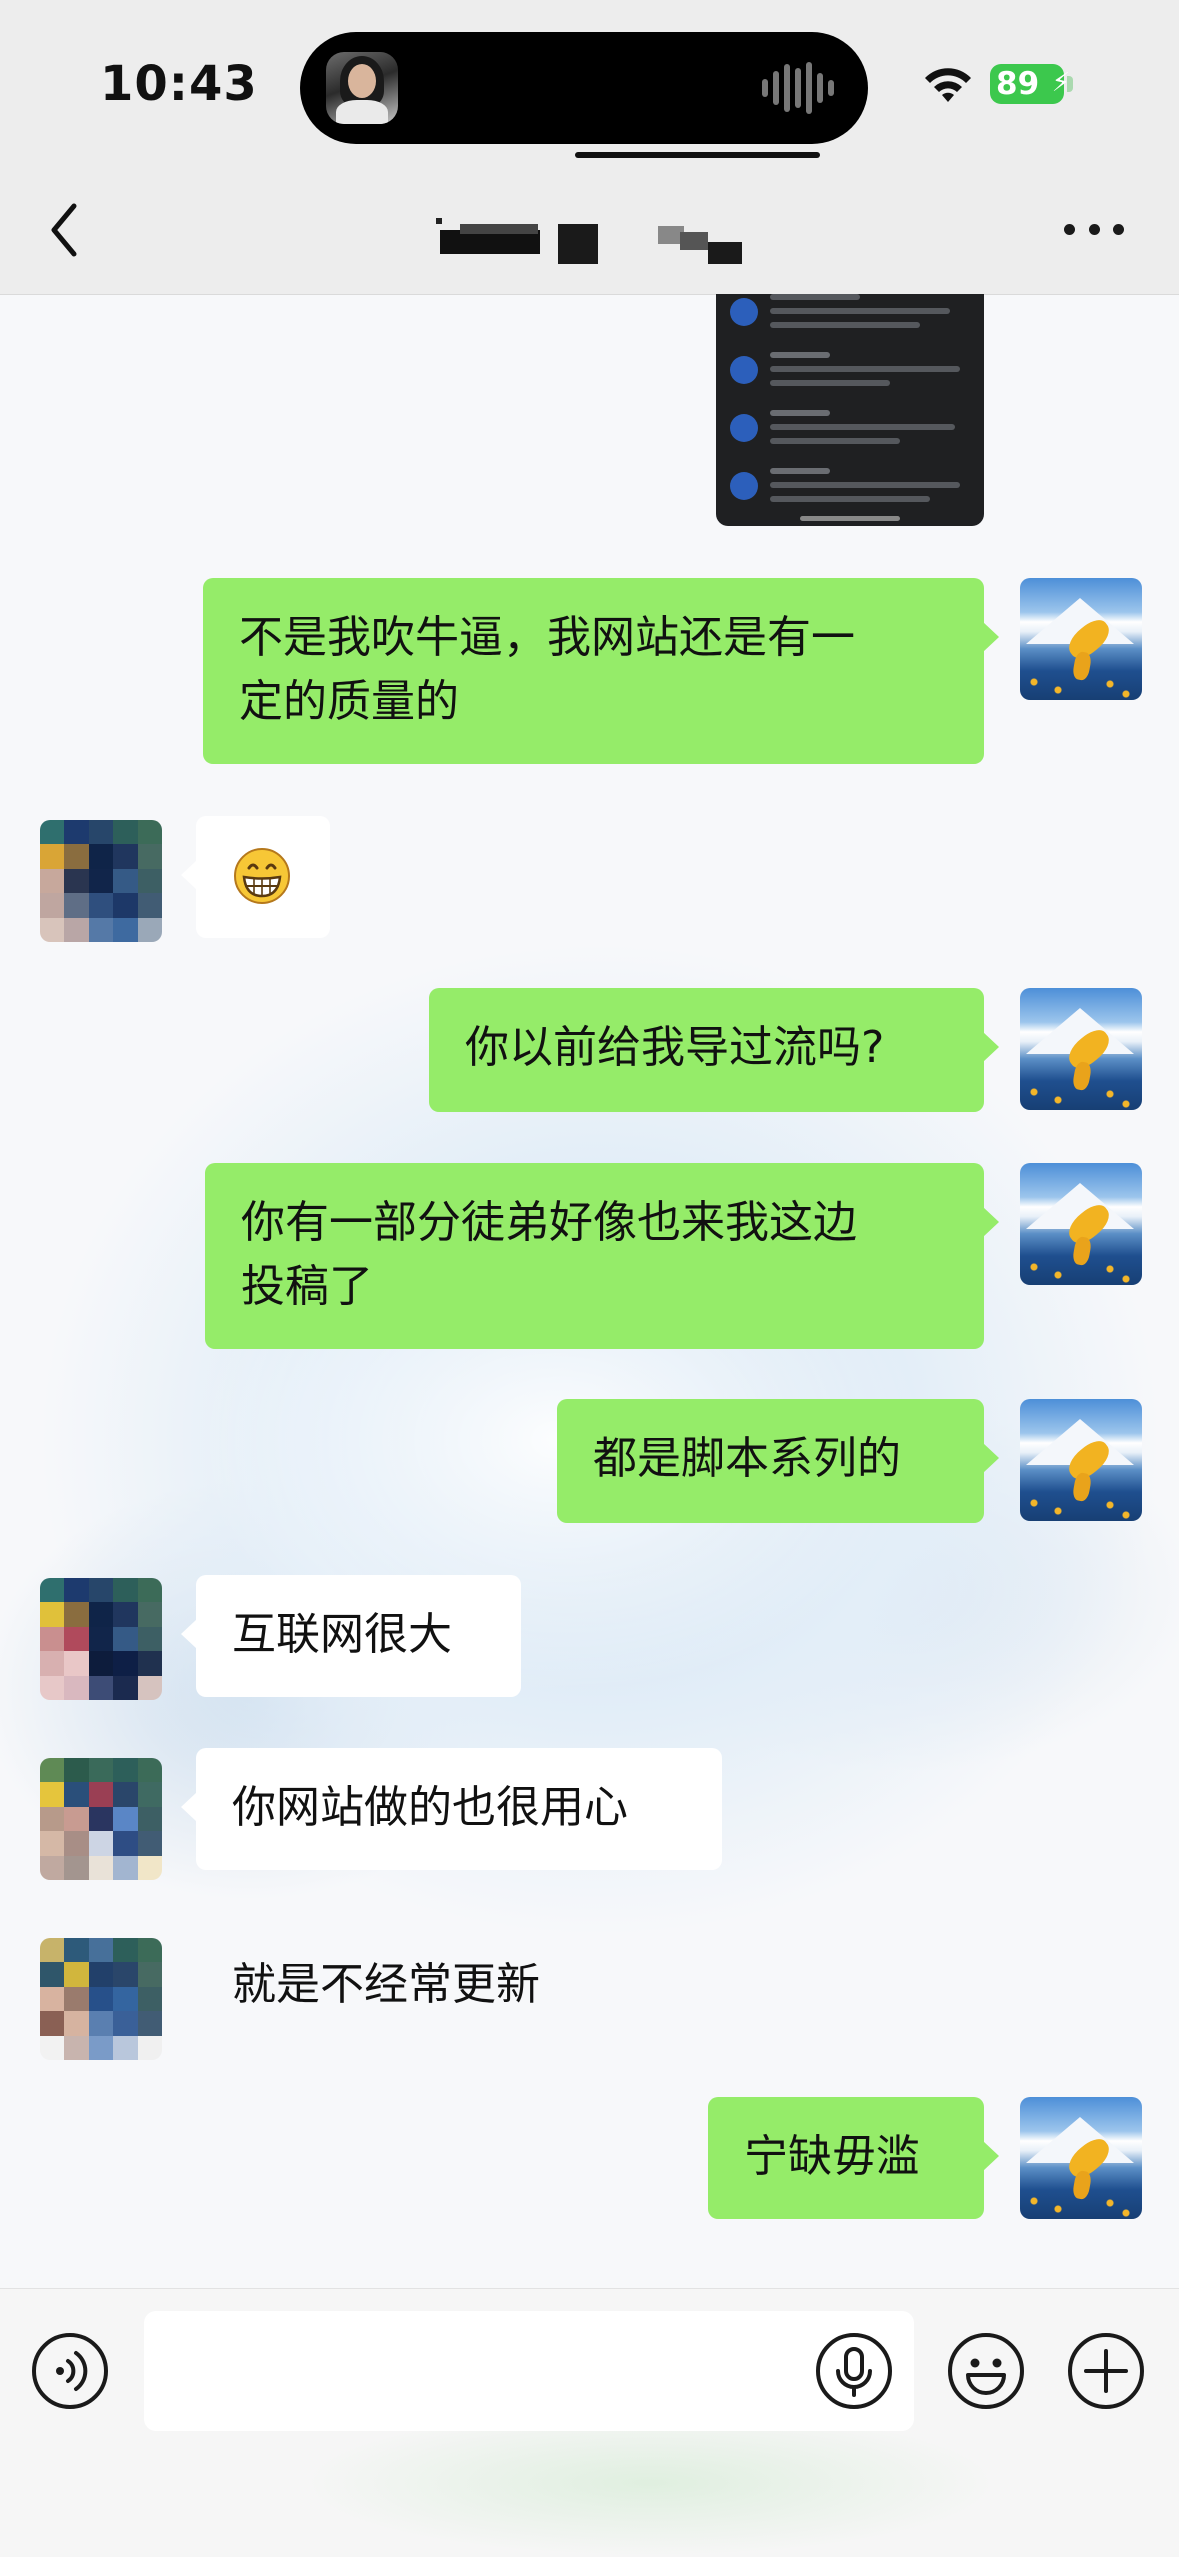 This screenshot has height=2557, width=1179. Describe the element at coordinates (714, 1050) in the screenshot. I see `message-bubble-sent: 你以前给我导过流吗?` at that location.